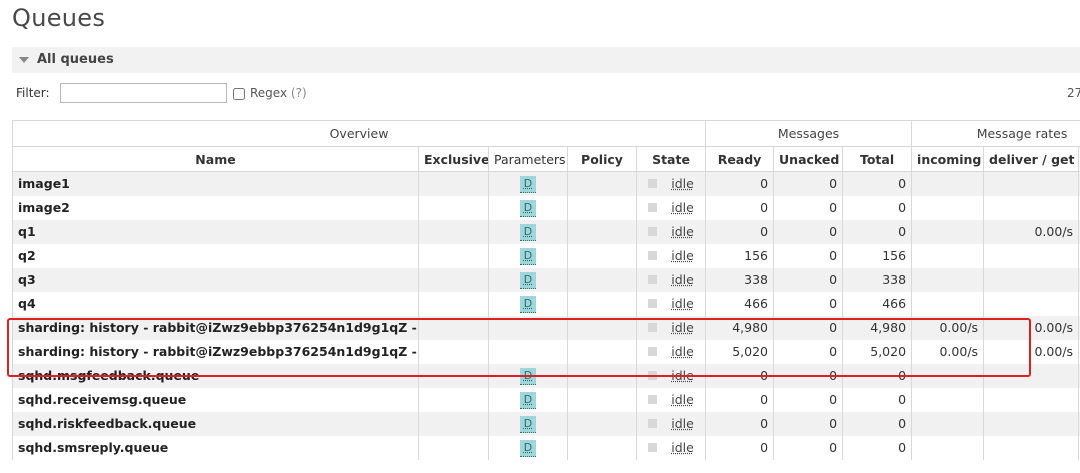  Describe the element at coordinates (546, 183) in the screenshot. I see `table-row: image1 Didle 0 0 0` at that location.